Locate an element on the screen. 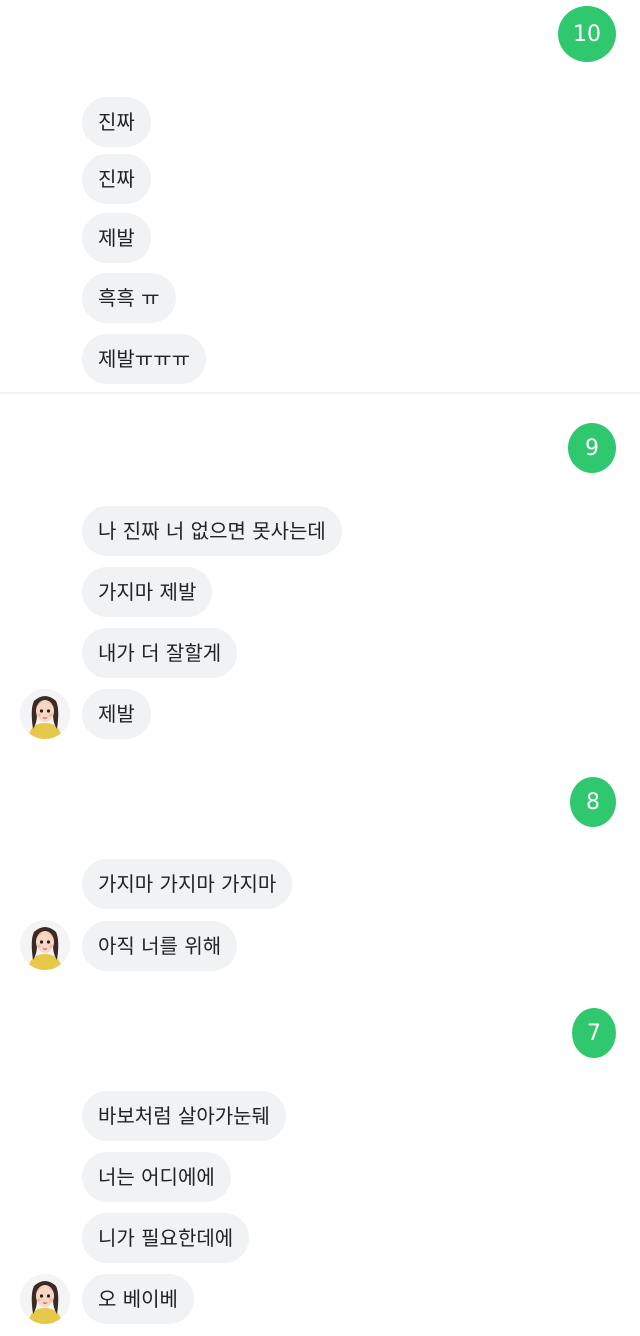  sent-message-bubble: 8 is located at coordinates (593, 802).